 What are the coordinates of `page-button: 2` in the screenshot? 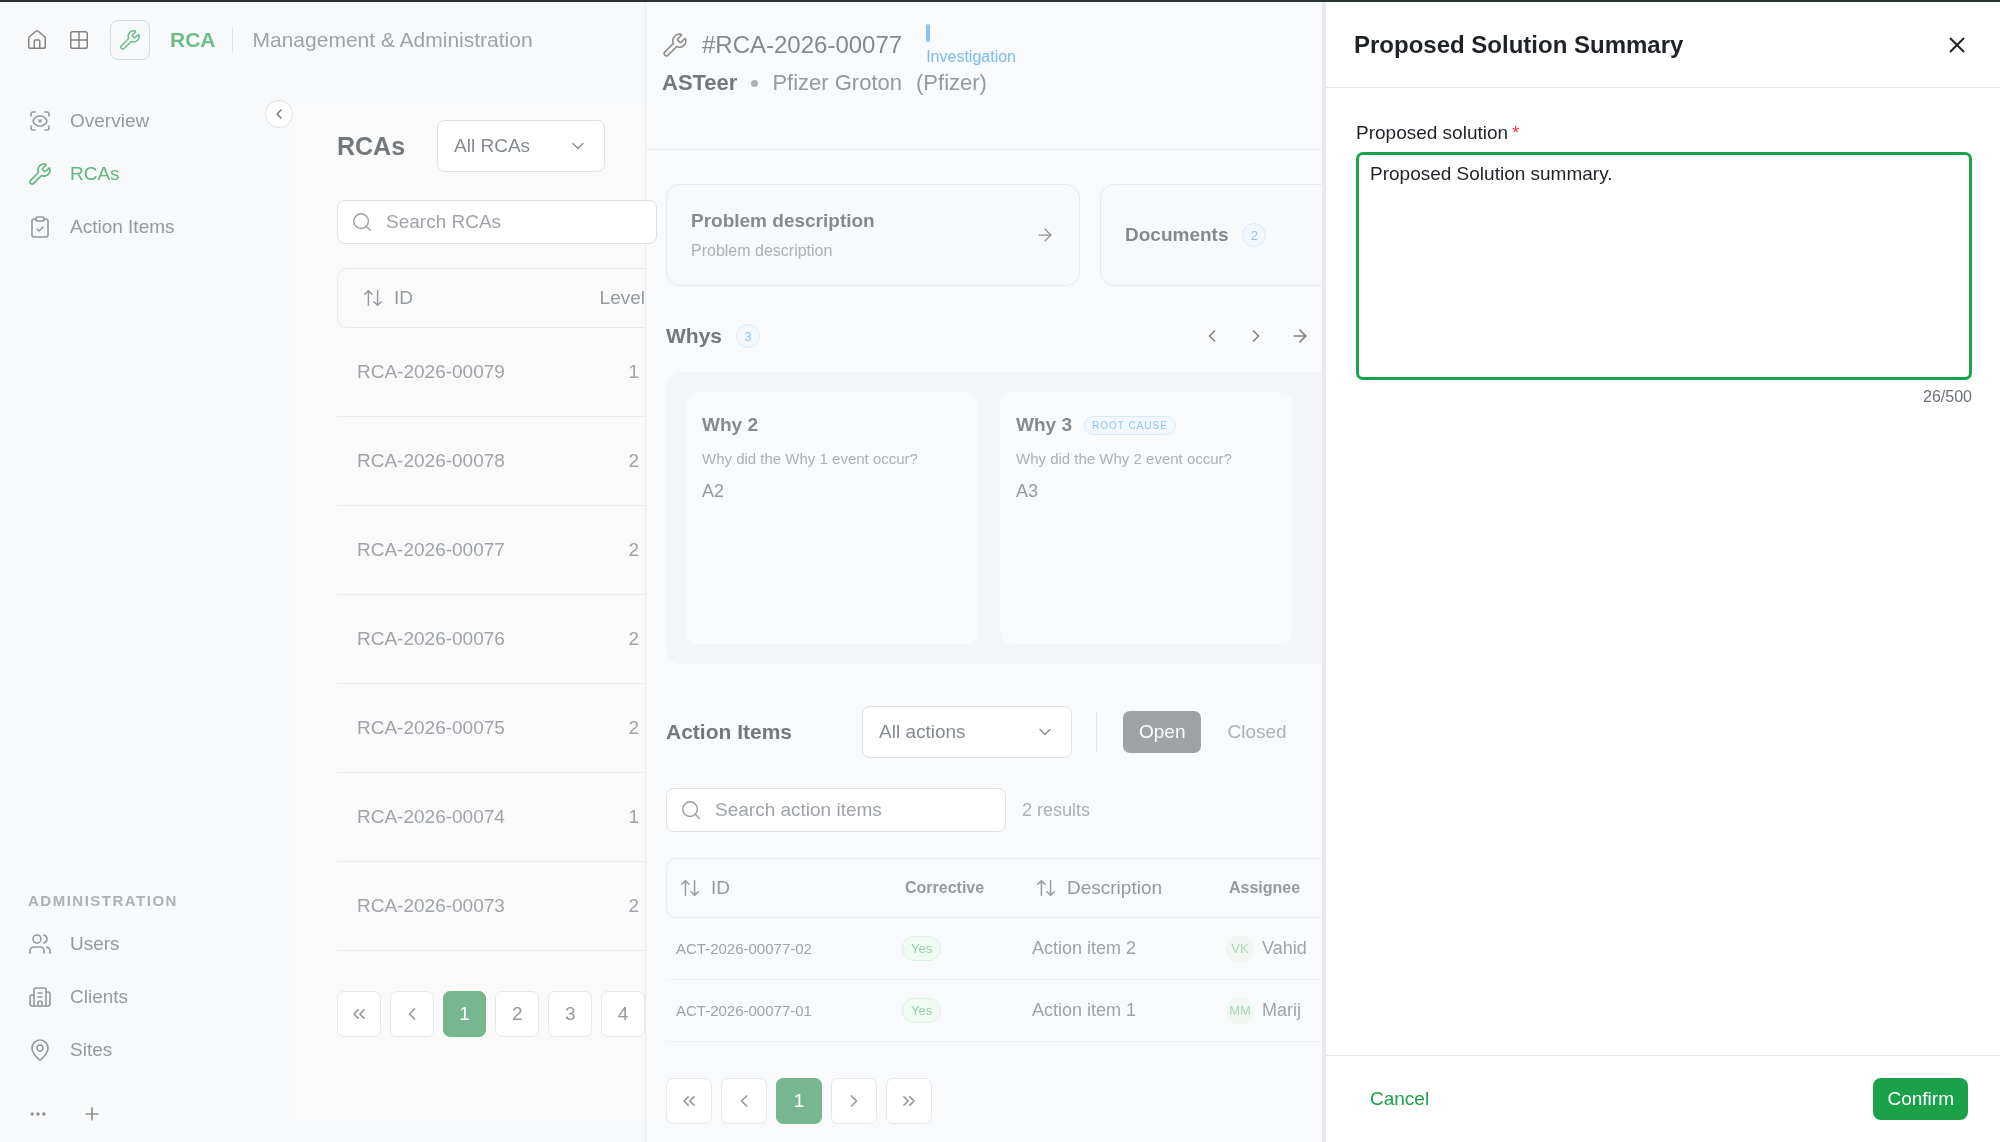 It's located at (517, 1014).